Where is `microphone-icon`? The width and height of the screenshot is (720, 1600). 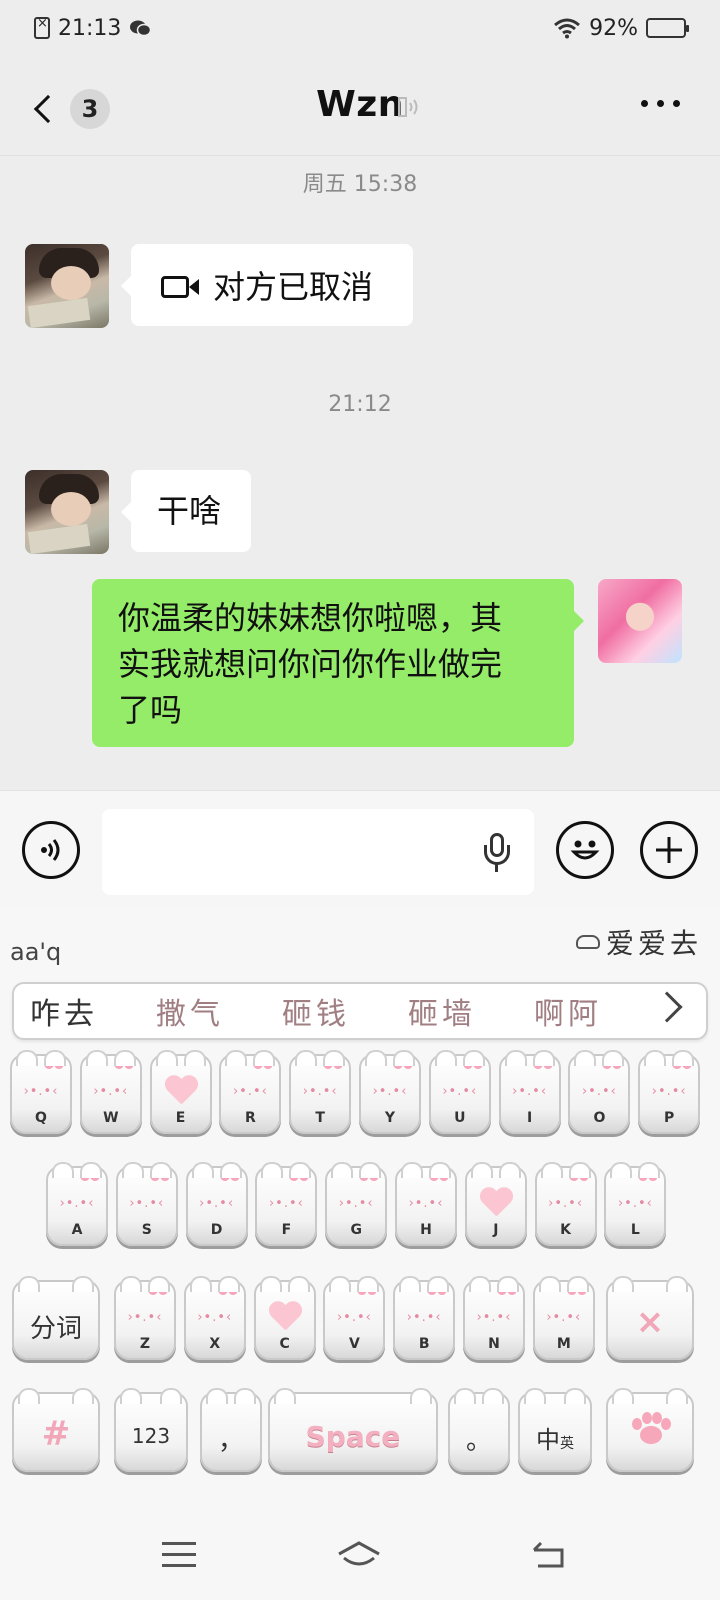
microphone-icon is located at coordinates (497, 853).